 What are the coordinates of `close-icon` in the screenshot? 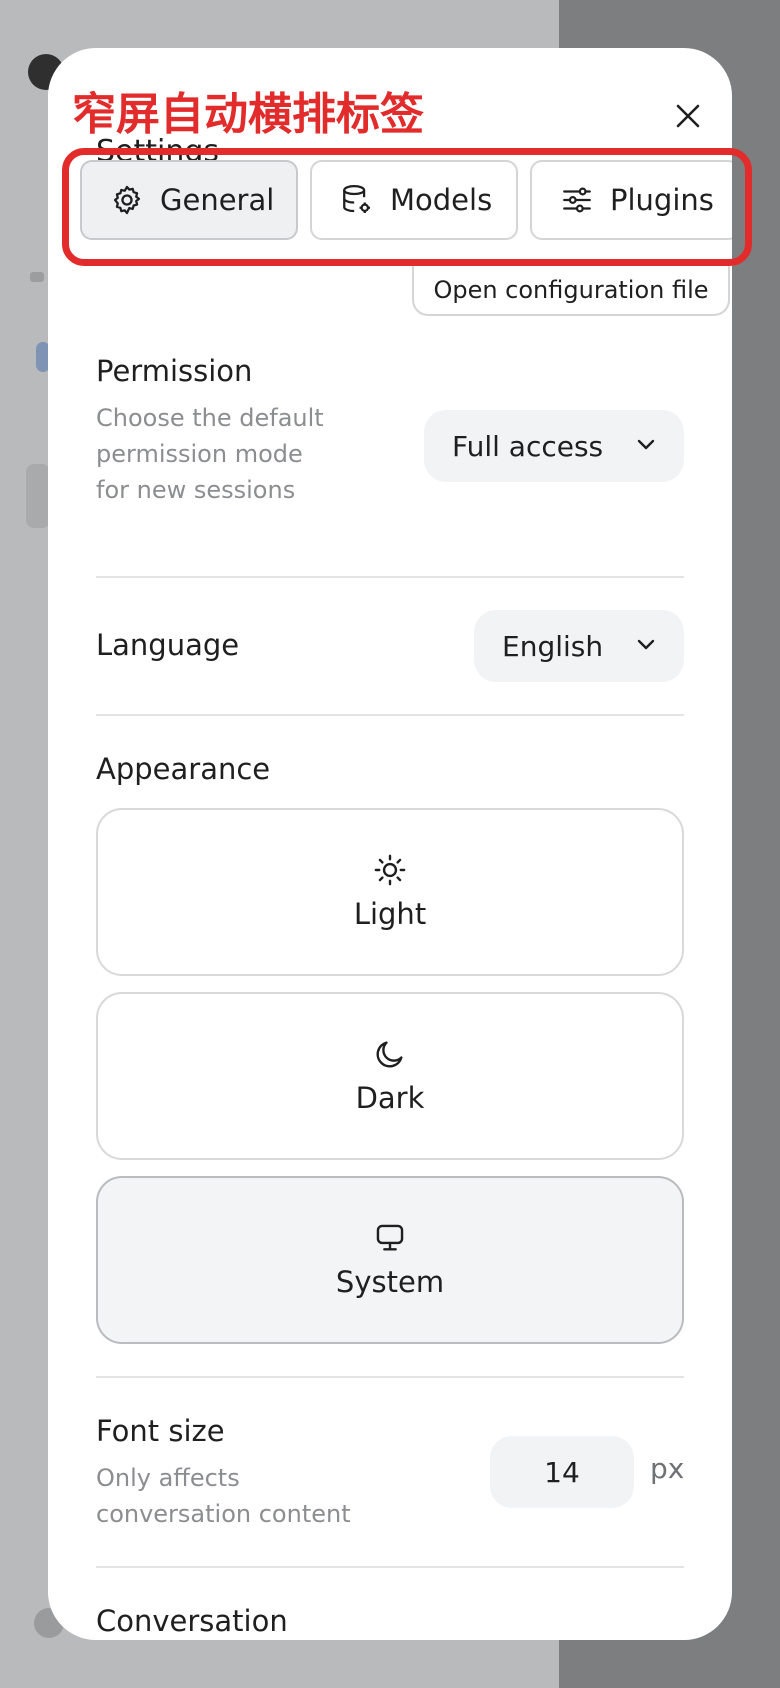 It's located at (688, 116).